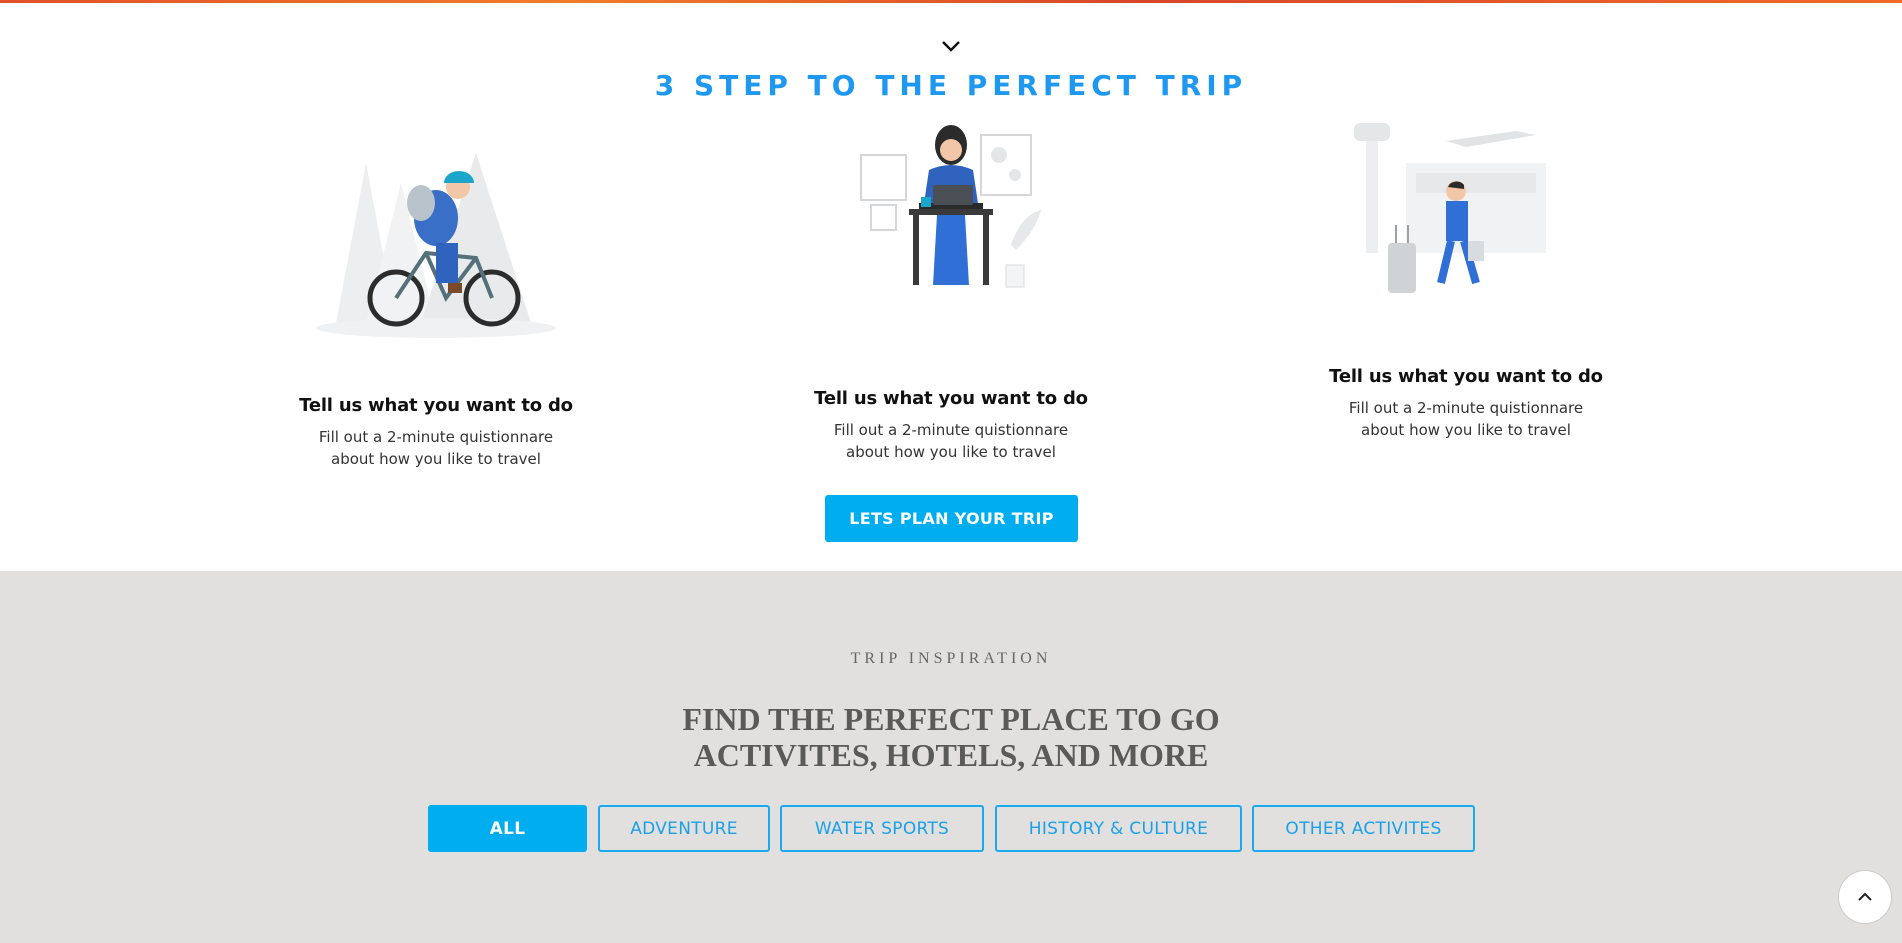  Describe the element at coordinates (882, 828) in the screenshot. I see `filter-water-sports-button: WATER SPORTS` at that location.